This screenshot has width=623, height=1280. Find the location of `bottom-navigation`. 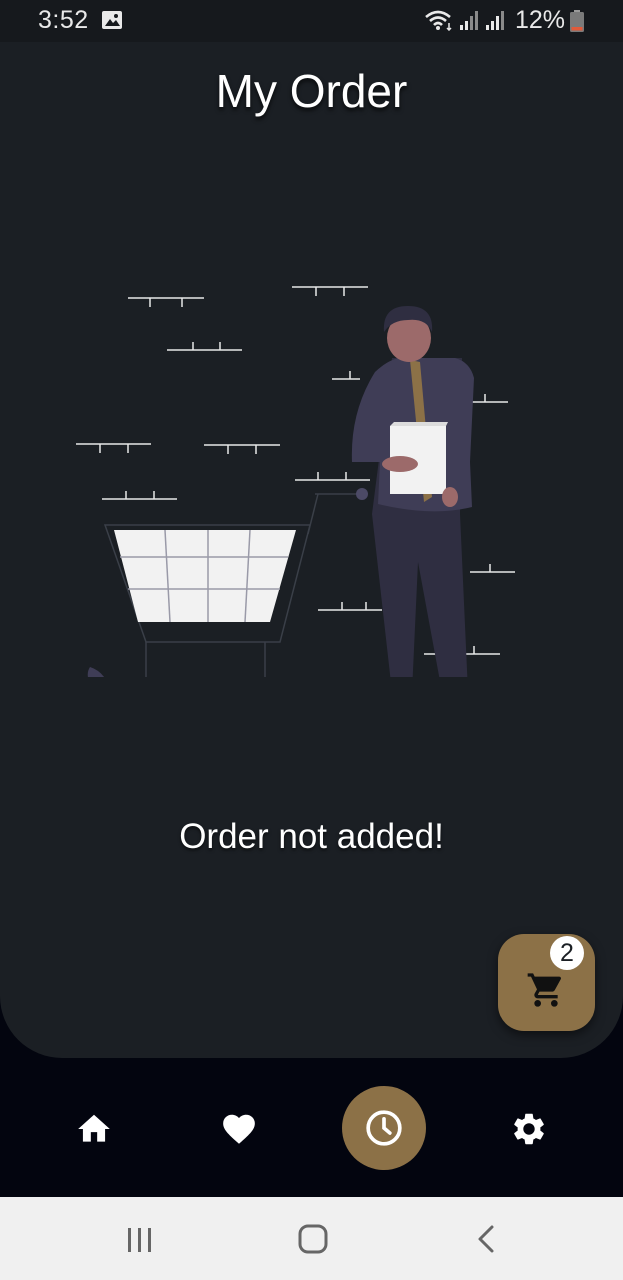

bottom-navigation is located at coordinates (311, 1128).